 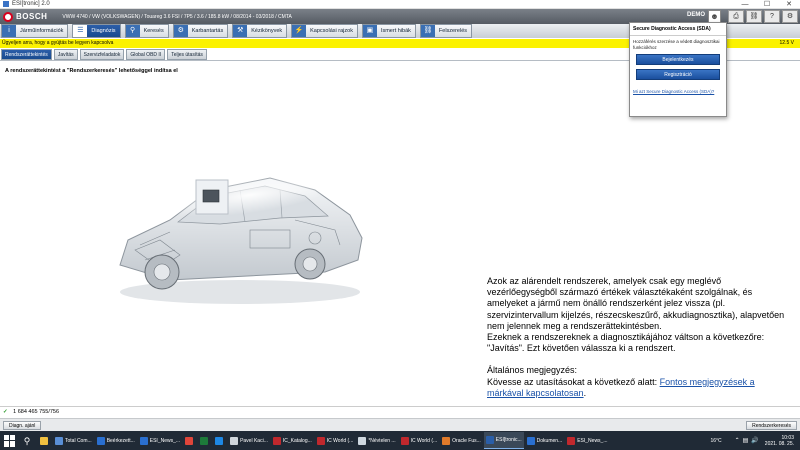 I want to click on minimize-button: —, so click(x=745, y=4).